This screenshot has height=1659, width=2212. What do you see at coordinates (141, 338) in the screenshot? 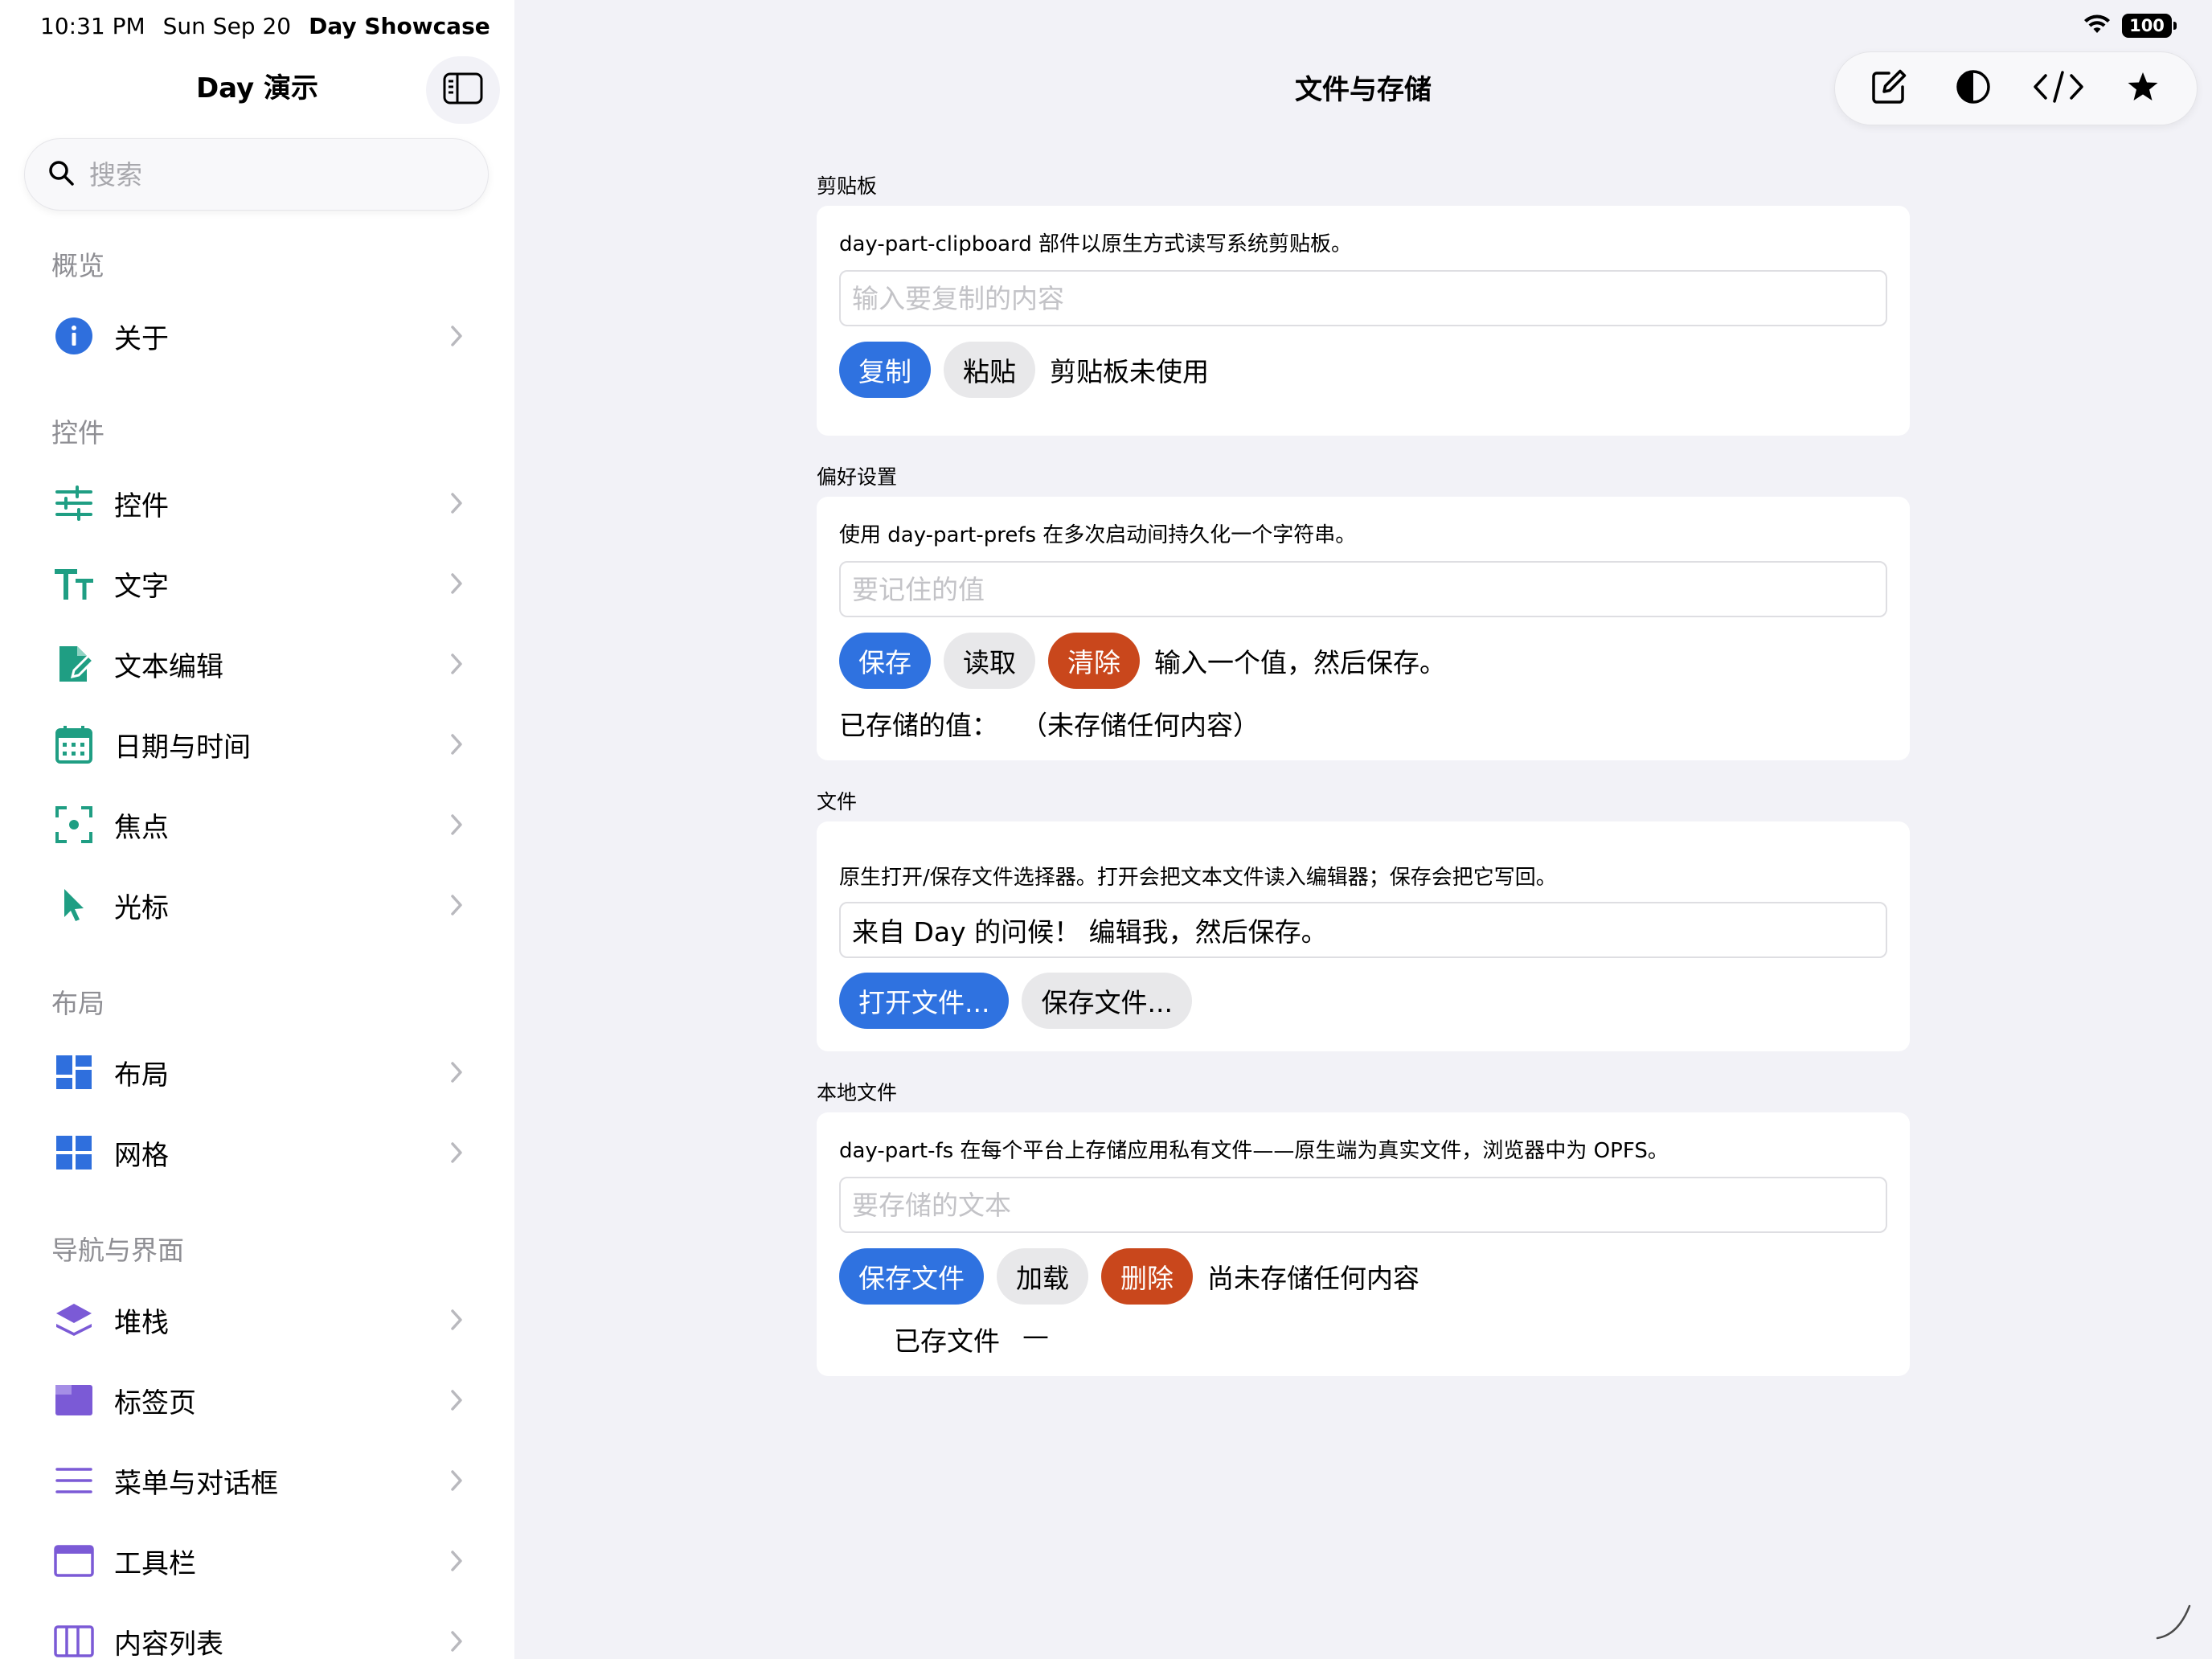
I see `sidebar-item-label: 关于` at bounding box center [141, 338].